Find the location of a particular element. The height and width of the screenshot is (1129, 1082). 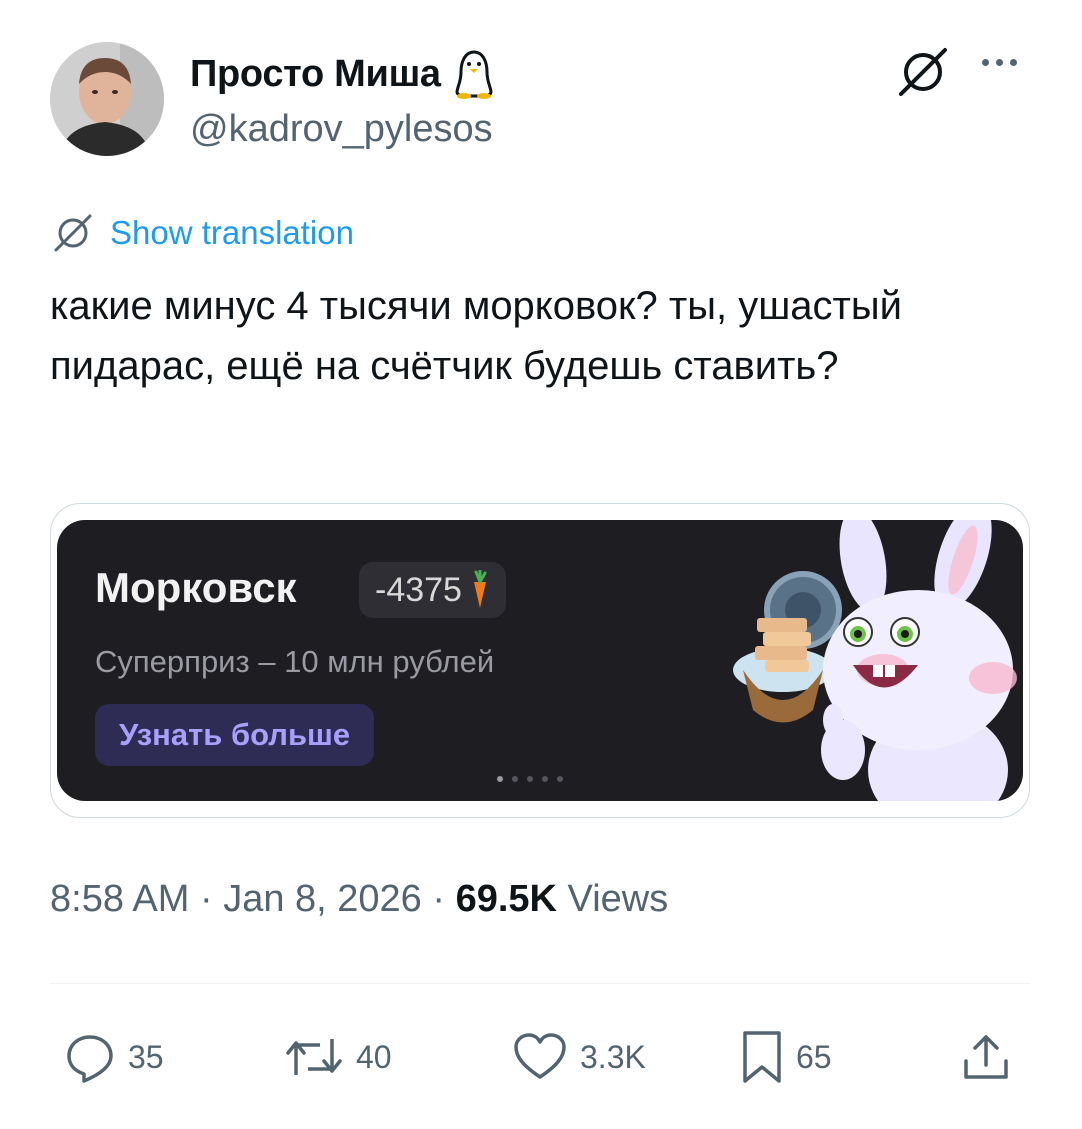

banner-title: Морковск is located at coordinates (196, 587).